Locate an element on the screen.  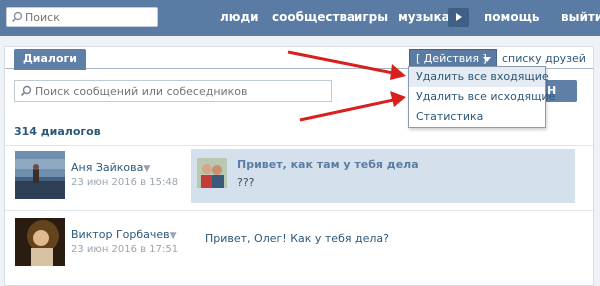
message-search-box is located at coordinates (173, 91).